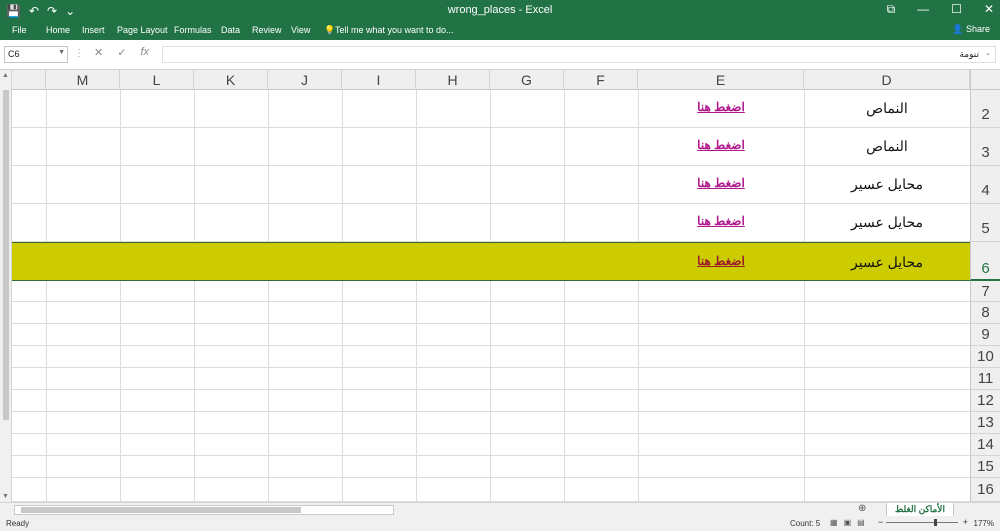  I want to click on zoom-out-icon: −, so click(880, 522).